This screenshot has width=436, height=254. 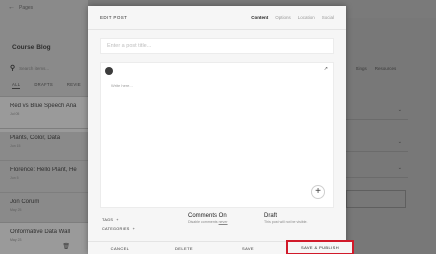 I want to click on list-item: Plants, Color, Data Jun 15, so click(x=44, y=146).